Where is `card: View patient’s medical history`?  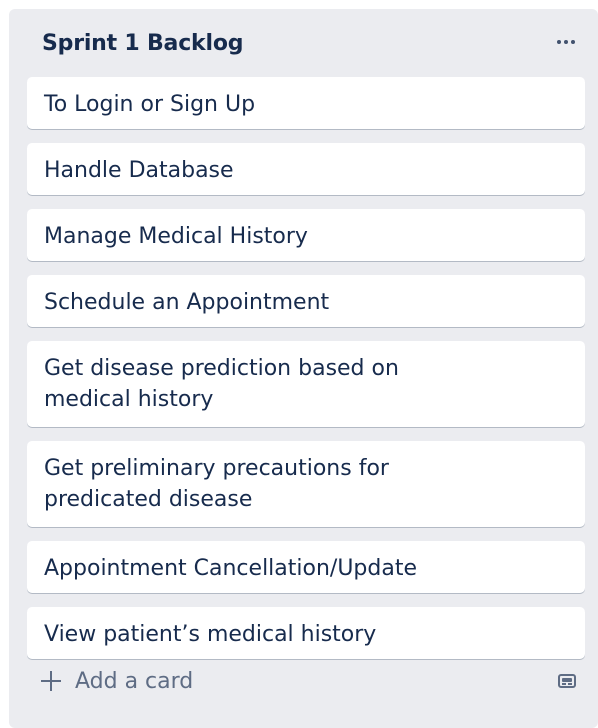
card: View patient’s medical history is located at coordinates (306, 633).